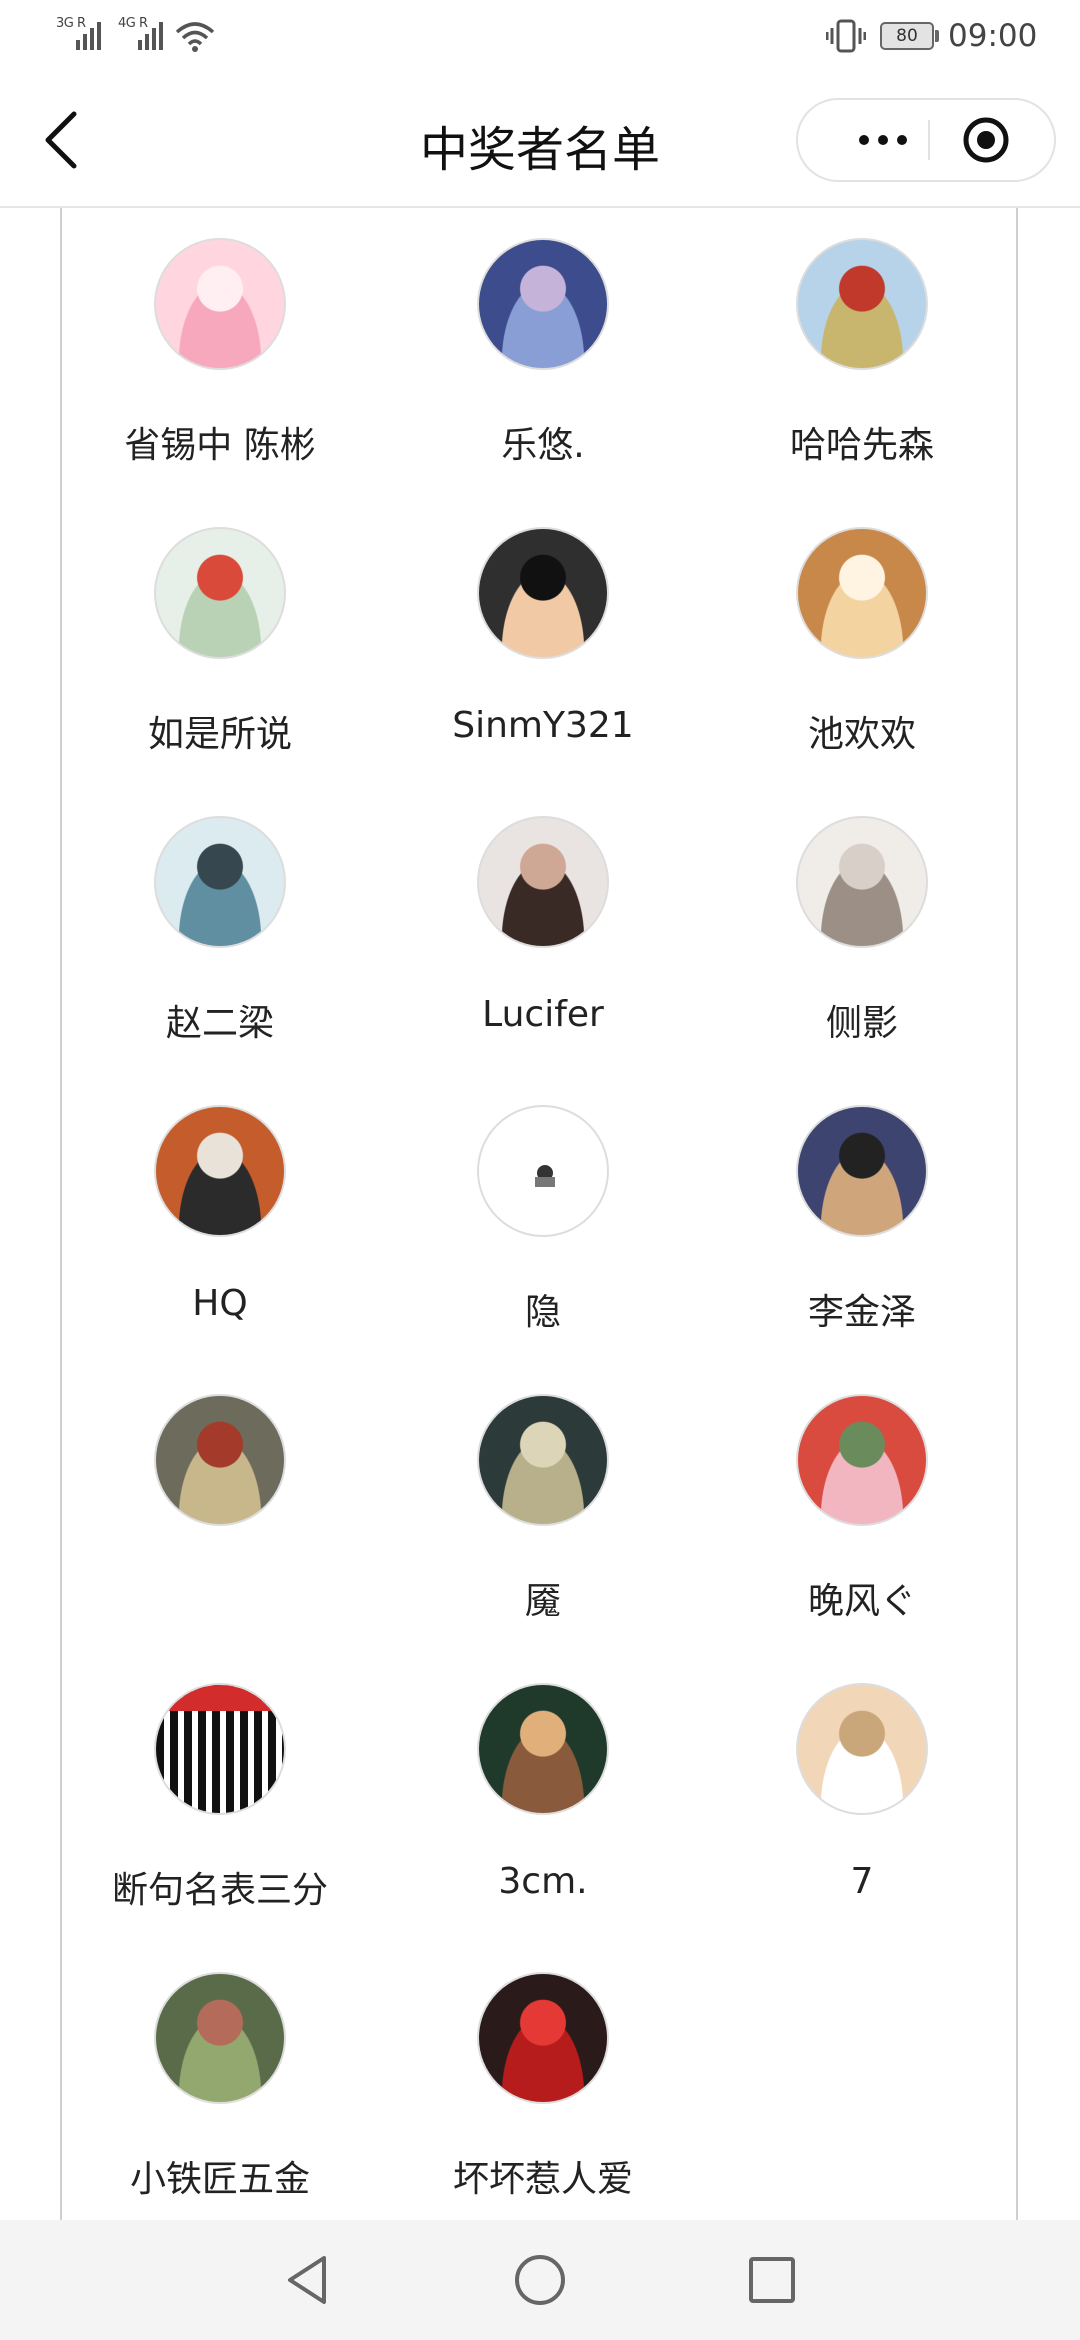  I want to click on battery-level: 80, so click(907, 36).